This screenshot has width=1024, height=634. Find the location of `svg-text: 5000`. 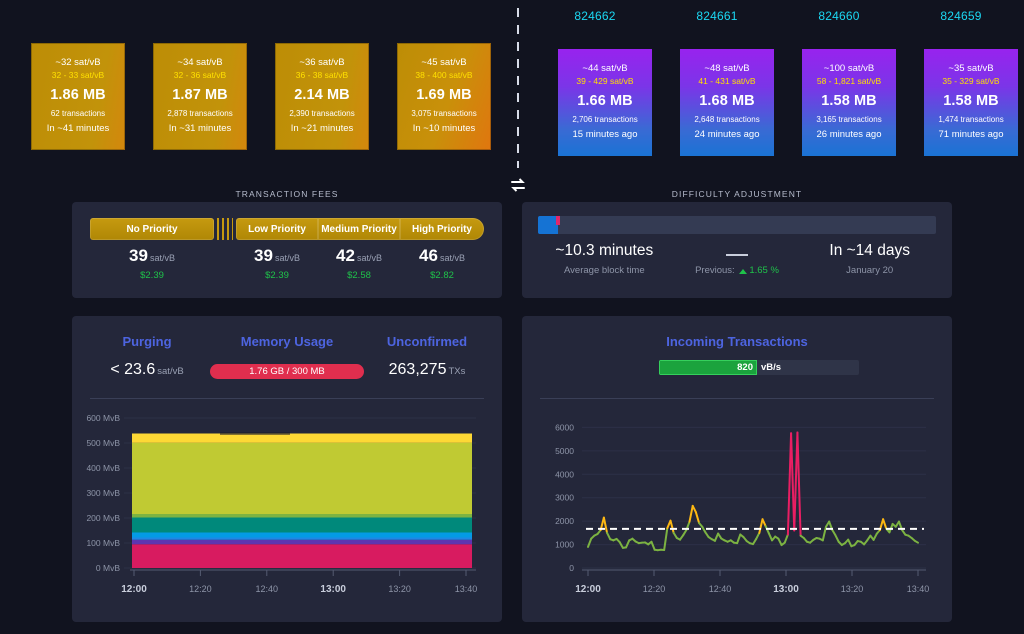

svg-text: 5000 is located at coordinates (564, 451).